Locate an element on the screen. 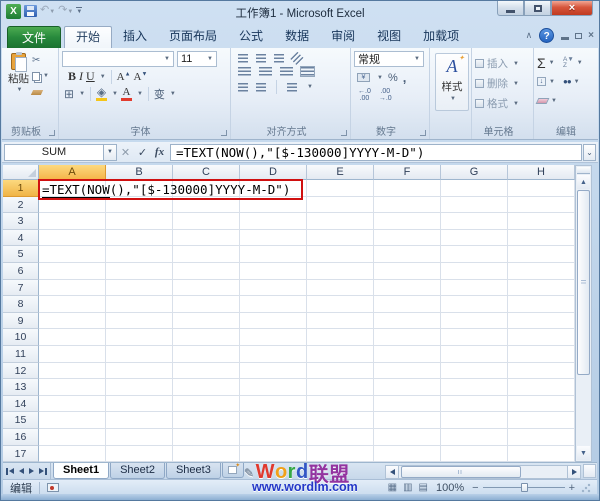 This screenshot has height=501, width=600. cell-E7 is located at coordinates (340, 288).